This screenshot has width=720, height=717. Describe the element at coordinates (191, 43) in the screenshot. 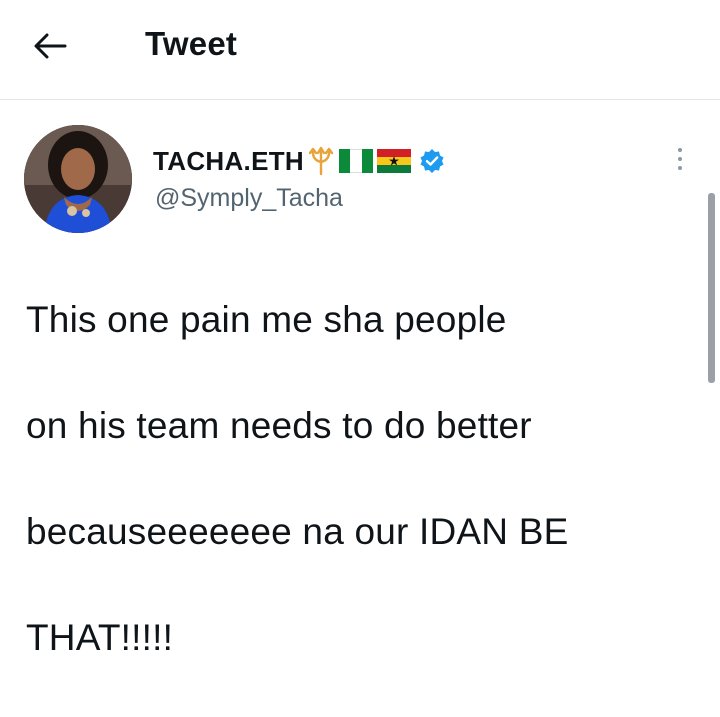

I see `page-title: Tweet` at that location.